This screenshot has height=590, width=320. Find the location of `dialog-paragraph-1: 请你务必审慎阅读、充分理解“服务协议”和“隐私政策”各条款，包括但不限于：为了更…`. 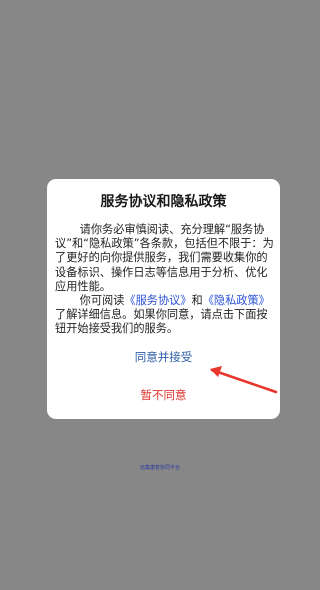

dialog-paragraph-1: 请你务必审慎阅读、充分理解“服务协议”和“隐私政策”各条款，包括但不限于：为了更… is located at coordinates (164, 258).